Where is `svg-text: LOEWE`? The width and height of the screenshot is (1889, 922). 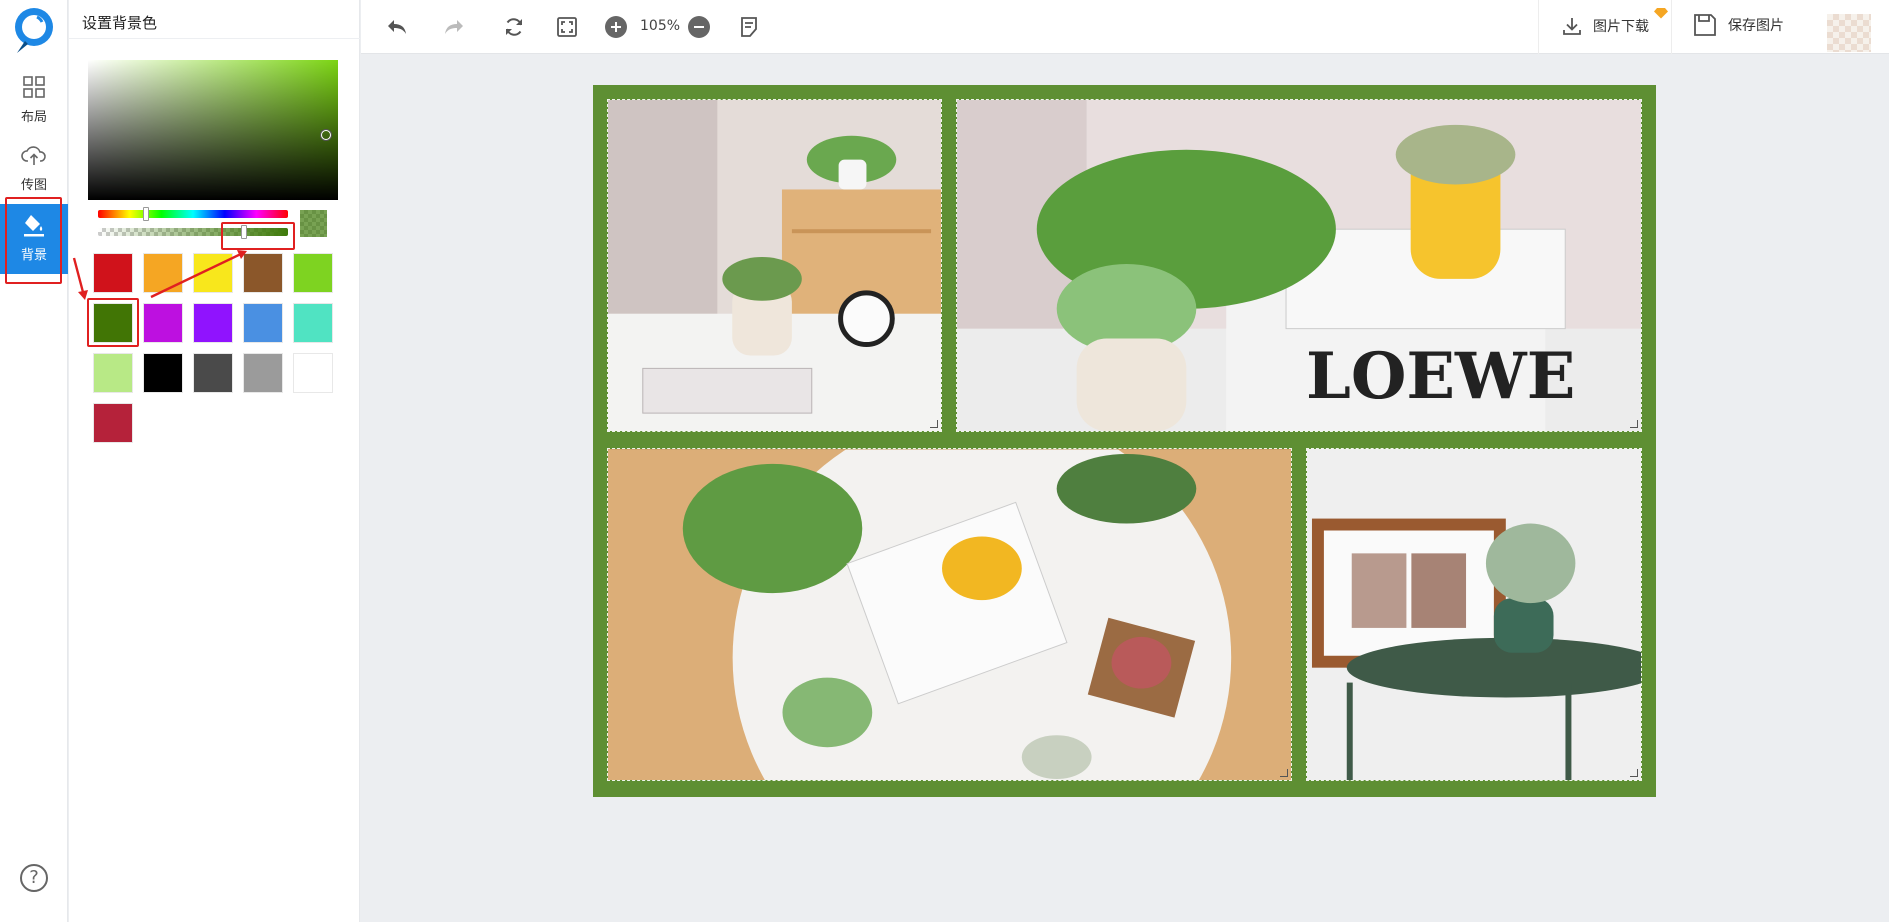 svg-text: LOEWE is located at coordinates (1440, 376).